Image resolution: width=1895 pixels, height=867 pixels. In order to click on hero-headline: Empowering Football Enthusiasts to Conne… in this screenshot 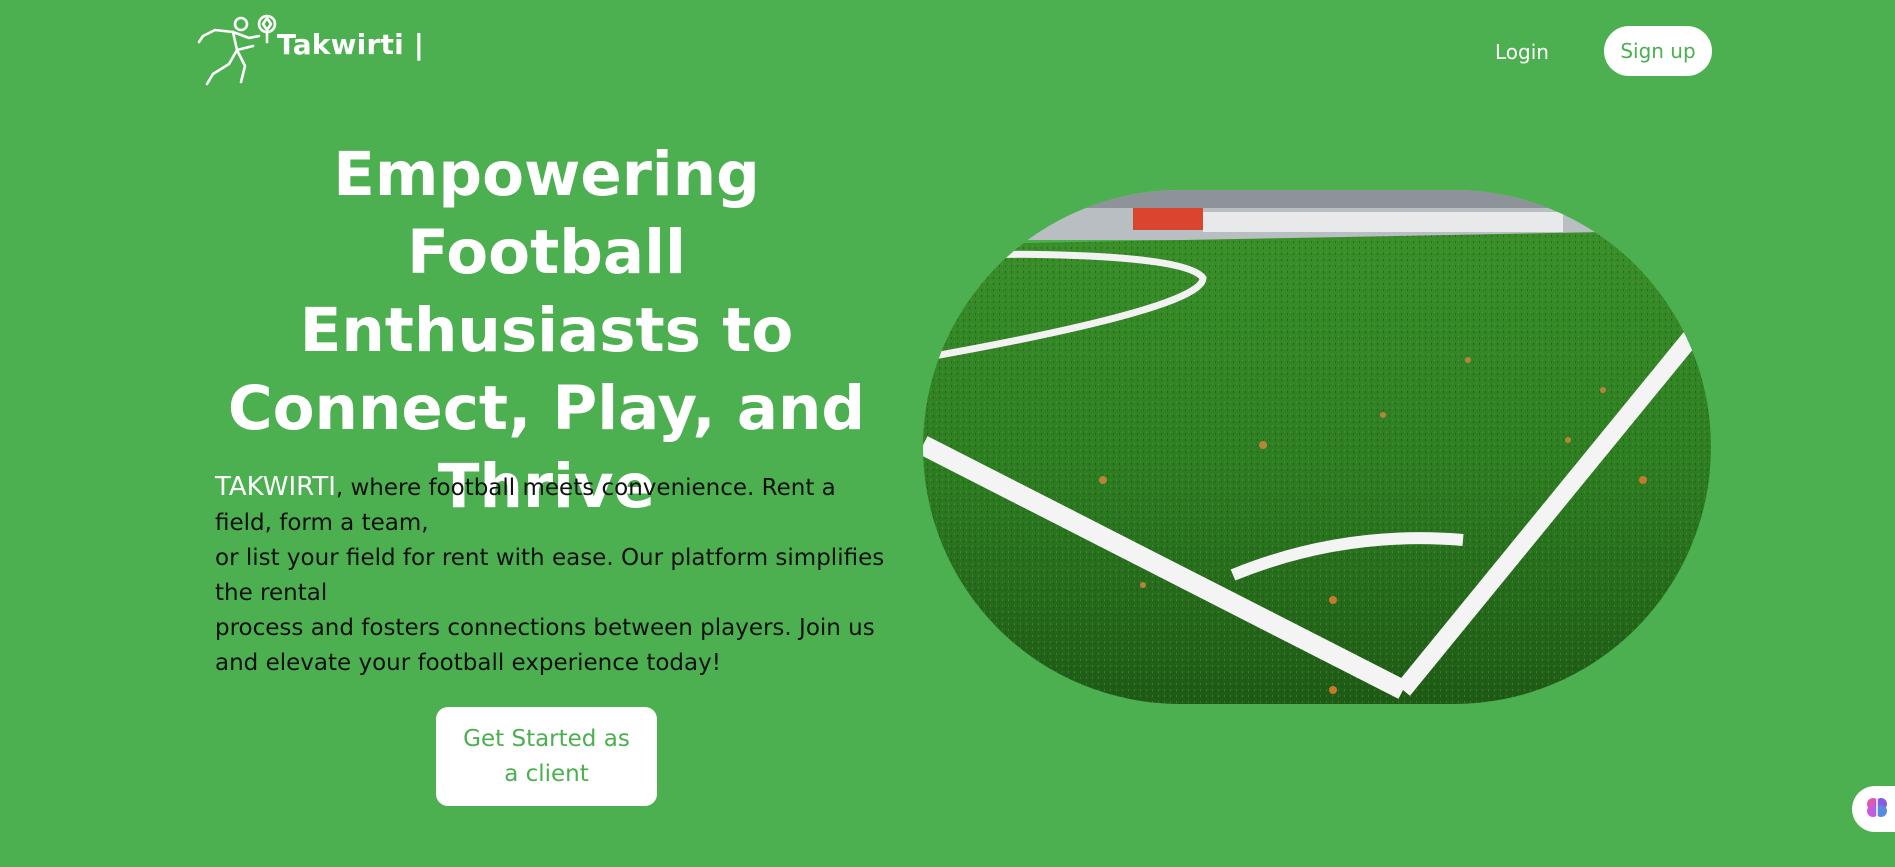, I will do `click(546, 330)`.